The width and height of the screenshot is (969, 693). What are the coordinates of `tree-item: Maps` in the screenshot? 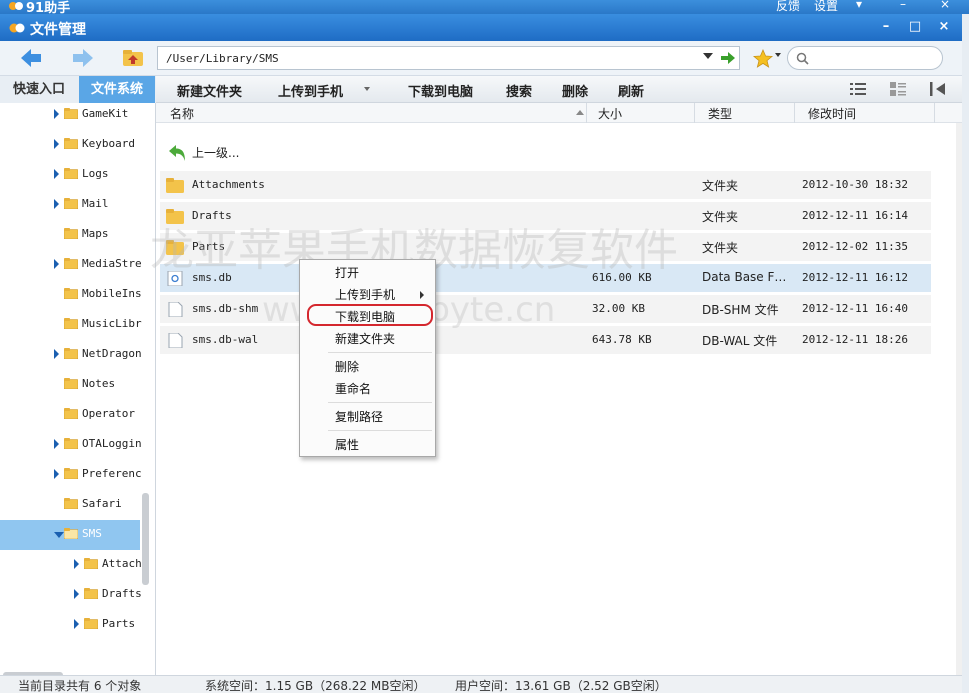 It's located at (70, 235).